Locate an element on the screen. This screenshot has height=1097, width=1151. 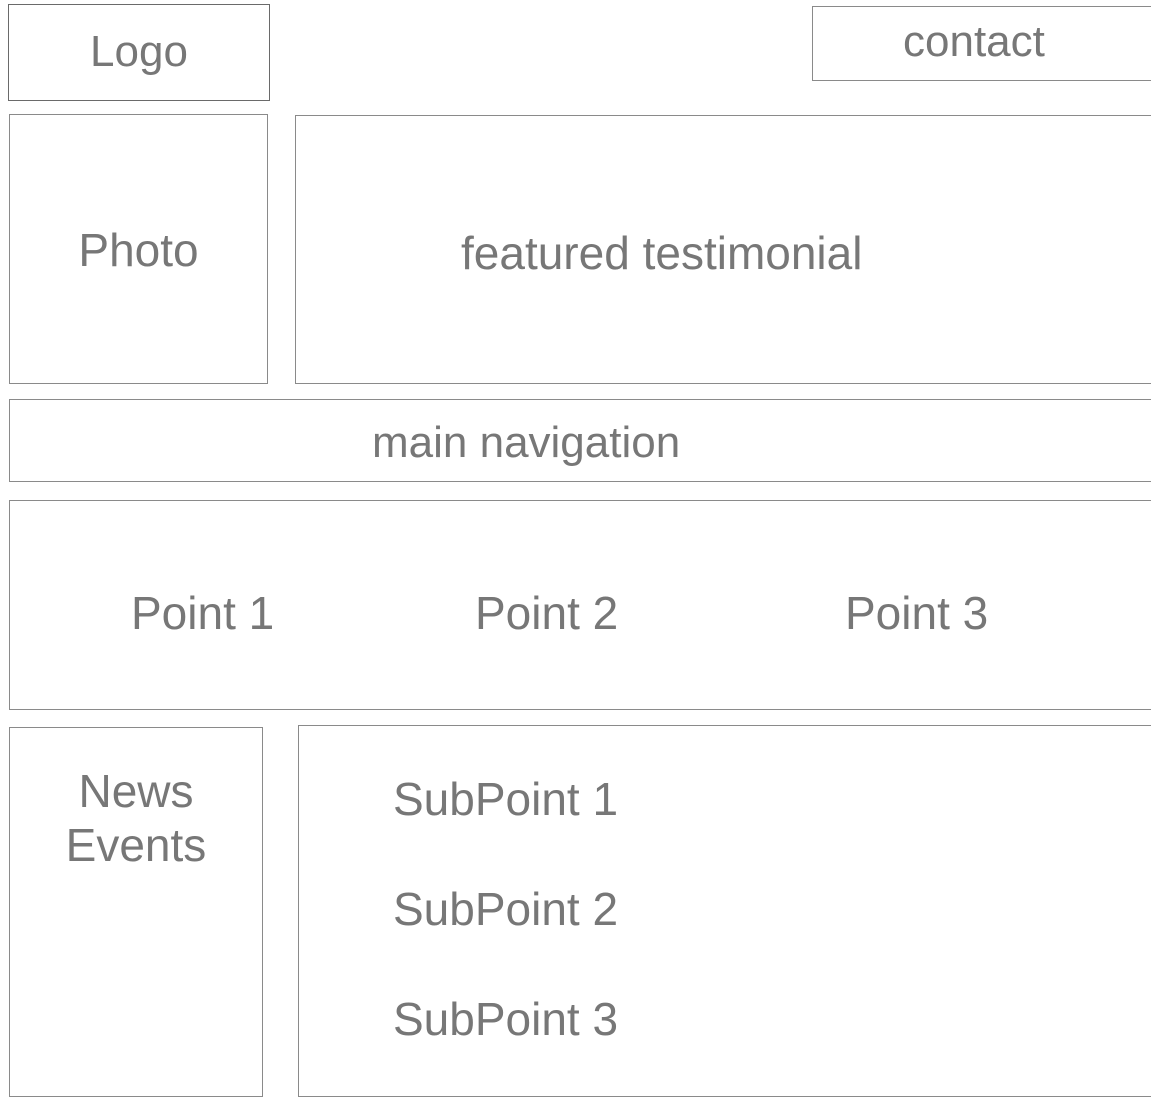
main-navigation-placeholder: main navigation is located at coordinates (580, 440).